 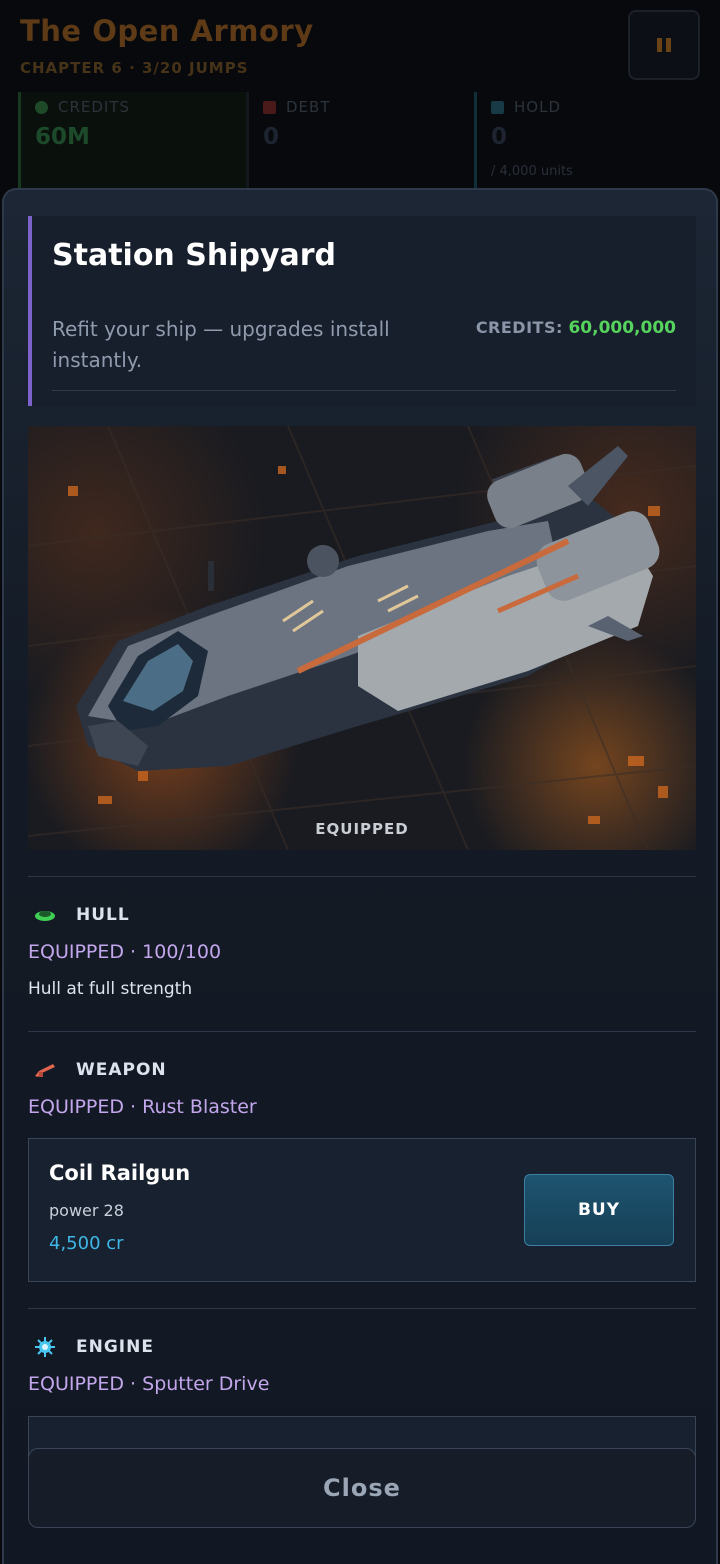 I want to click on pause-button, so click(x=664, y=45).